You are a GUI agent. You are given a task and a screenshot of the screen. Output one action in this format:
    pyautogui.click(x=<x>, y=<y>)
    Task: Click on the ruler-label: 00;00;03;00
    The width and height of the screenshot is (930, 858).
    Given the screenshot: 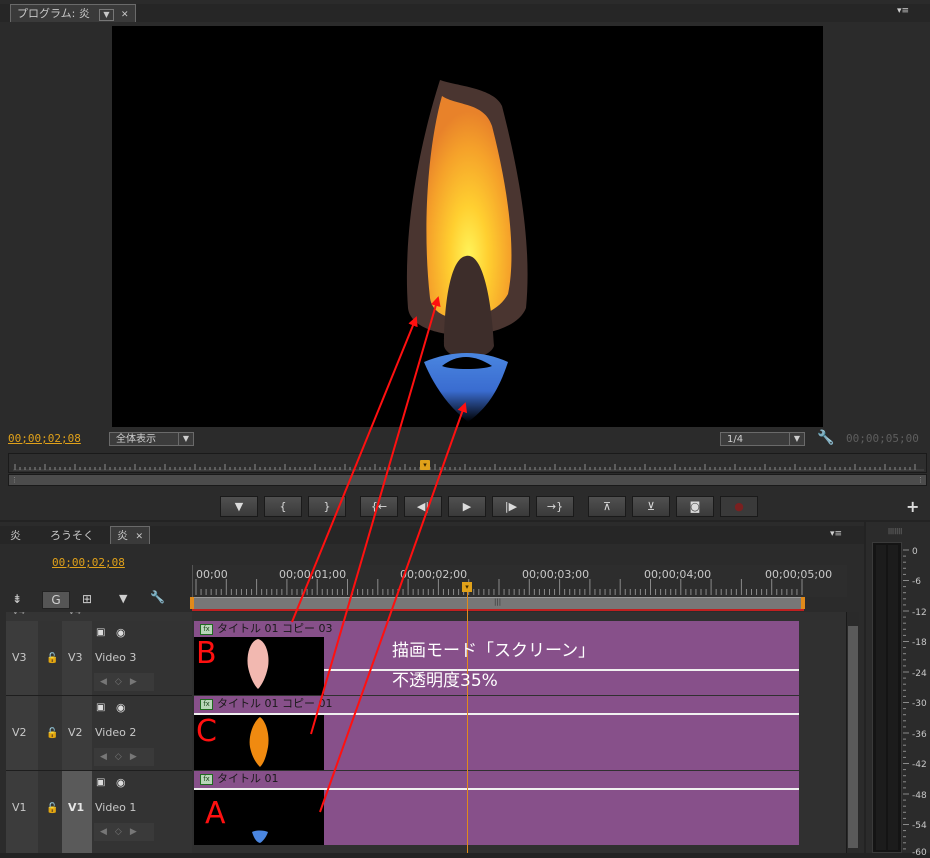 What is the action you would take?
    pyautogui.click(x=556, y=574)
    